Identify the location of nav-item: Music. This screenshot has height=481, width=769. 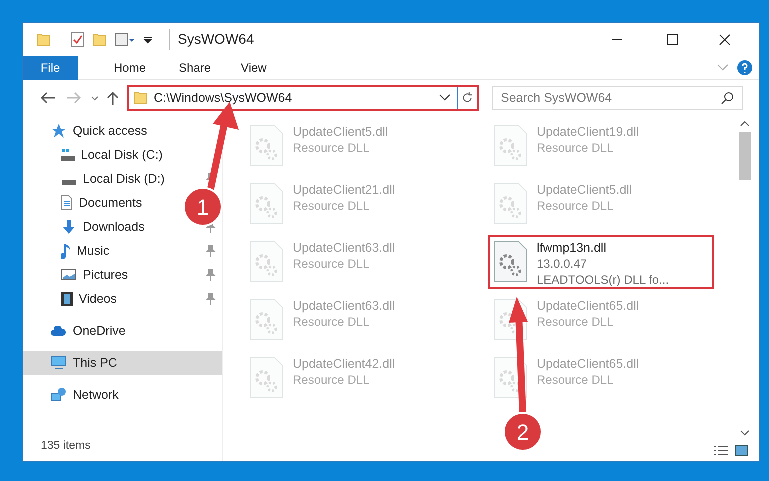
(98, 251).